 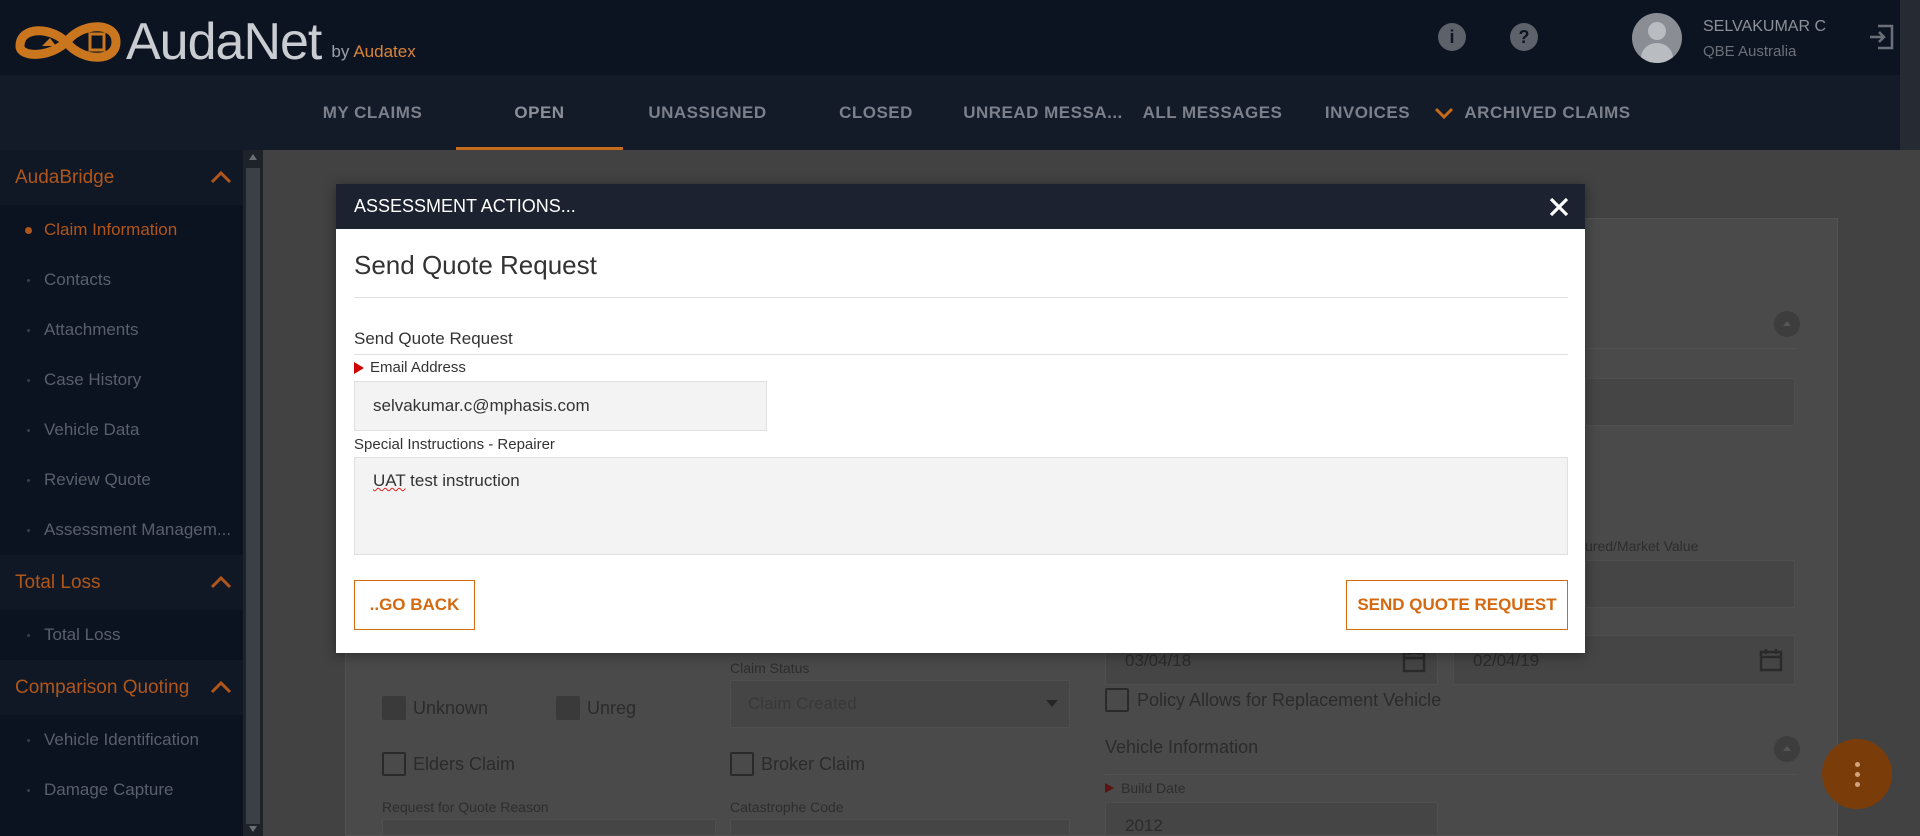 I want to click on background-field, so click(x=1690, y=402).